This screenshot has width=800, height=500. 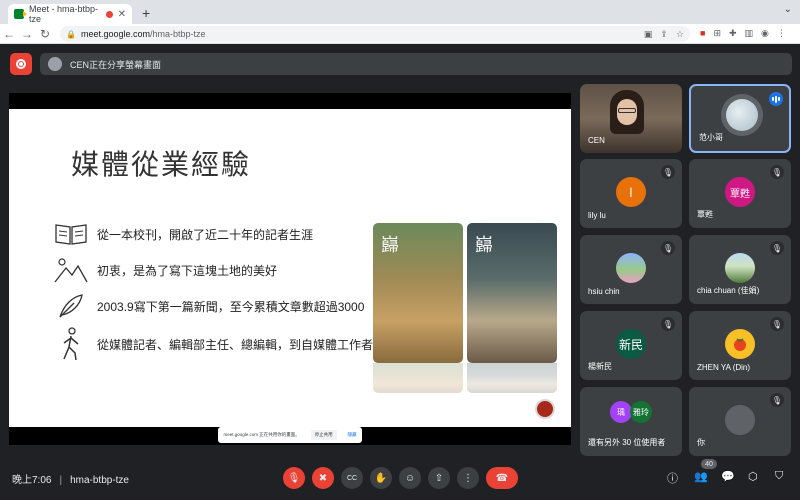 I want to click on meet-top-bar: CEN正在分享螢幕畫面, so click(x=400, y=64).